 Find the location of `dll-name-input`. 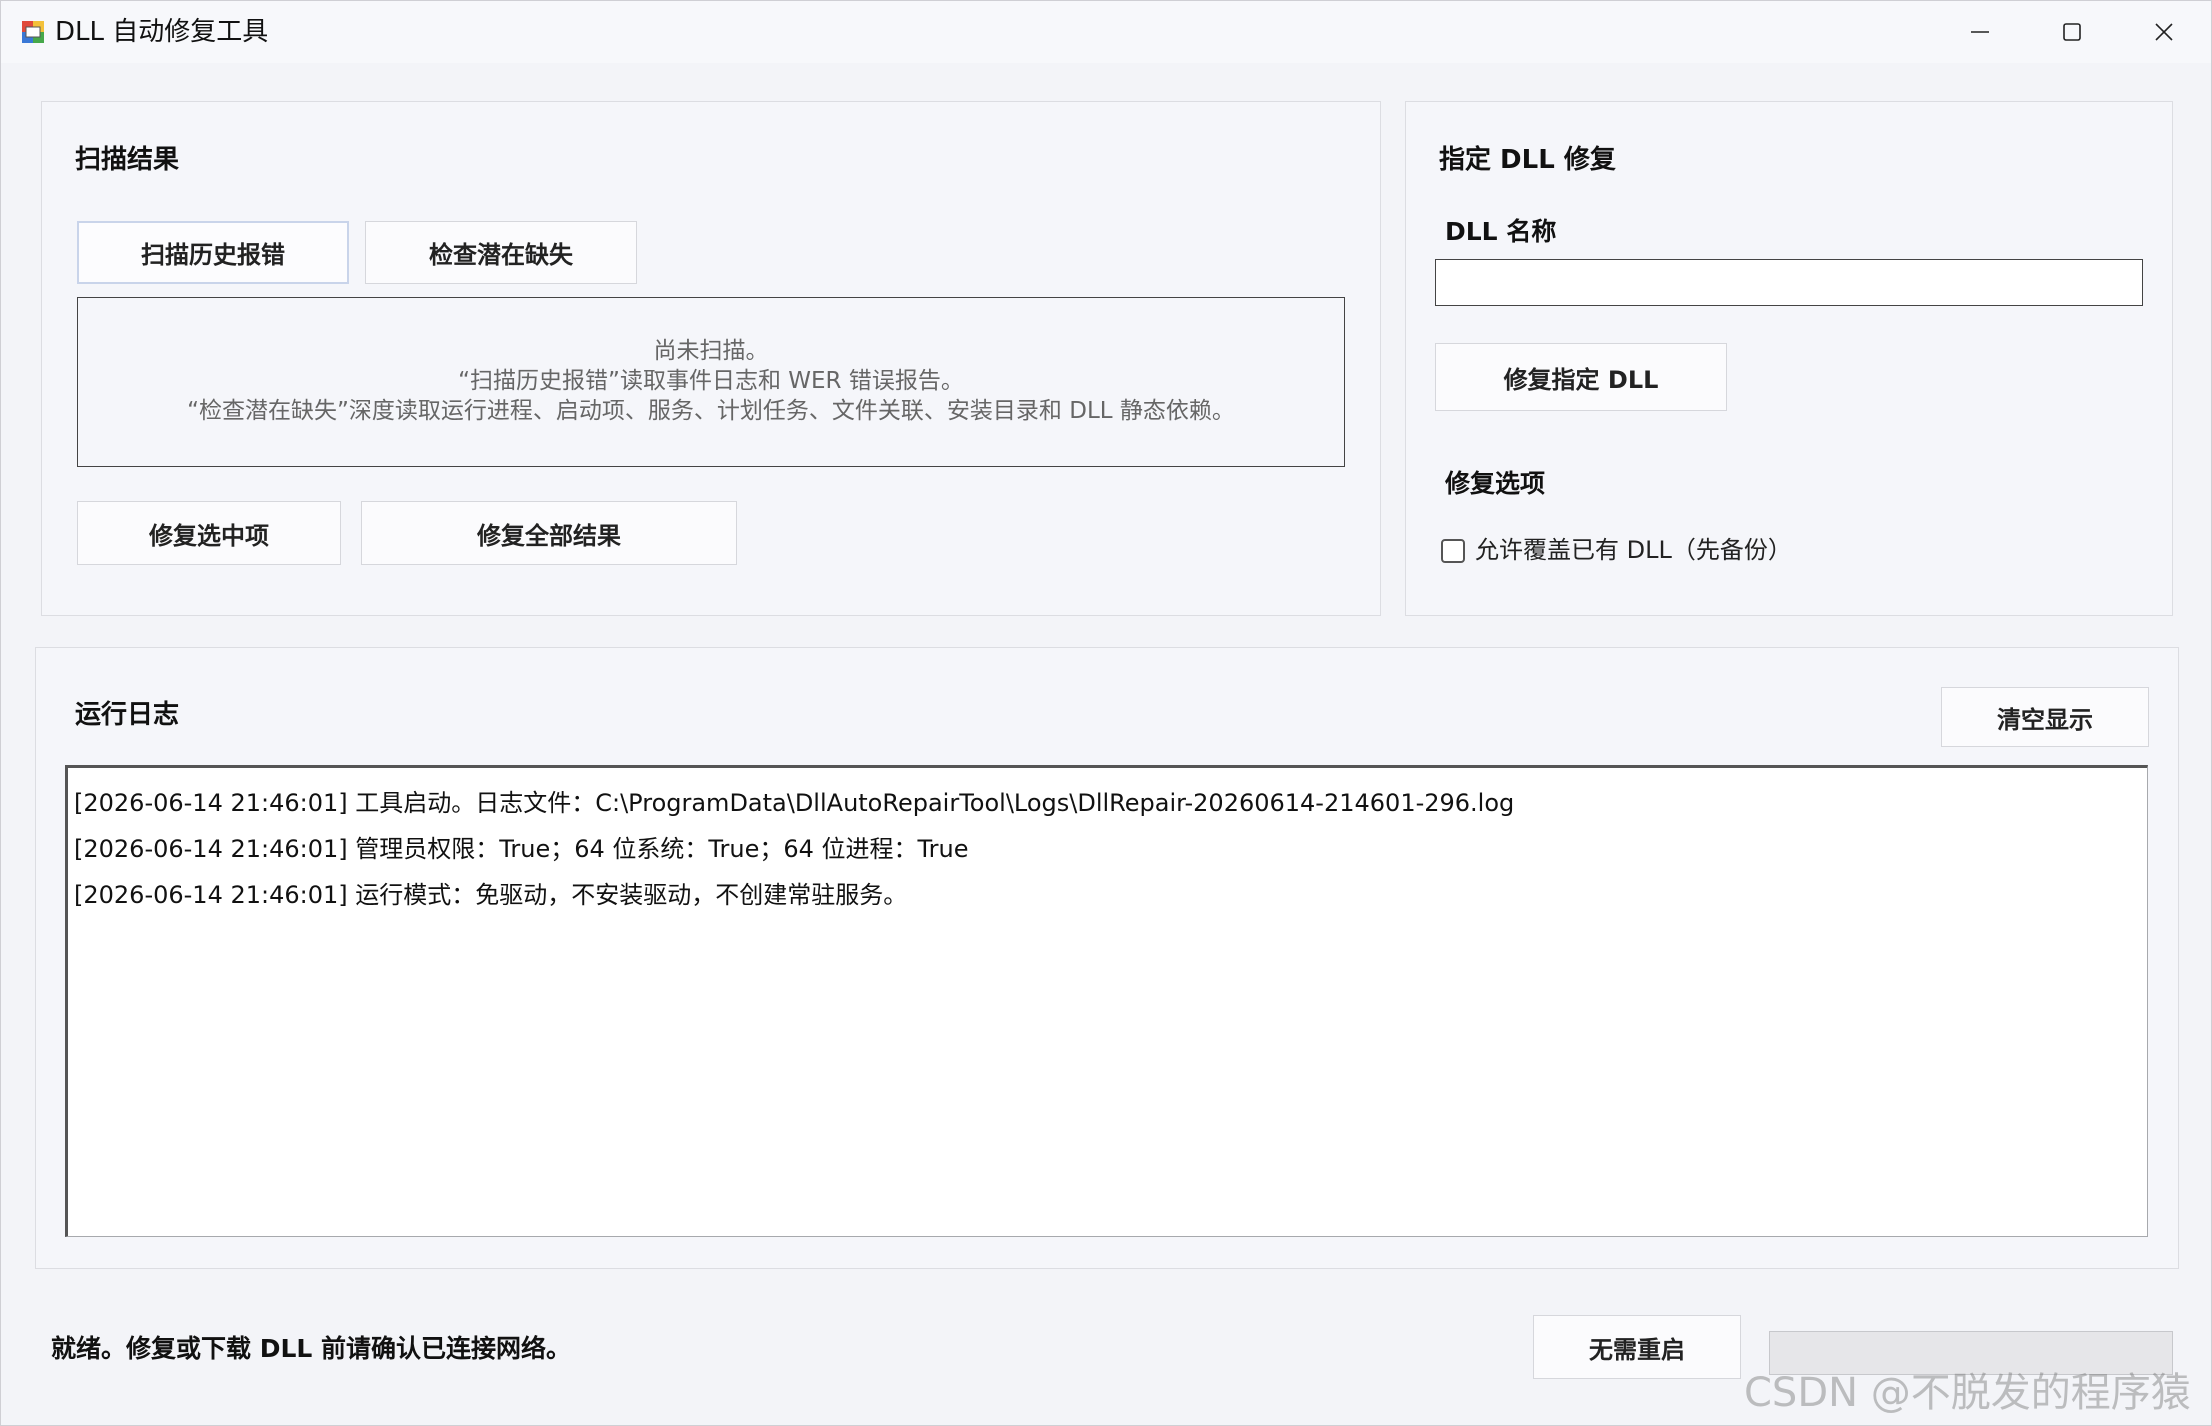

dll-name-input is located at coordinates (1789, 282).